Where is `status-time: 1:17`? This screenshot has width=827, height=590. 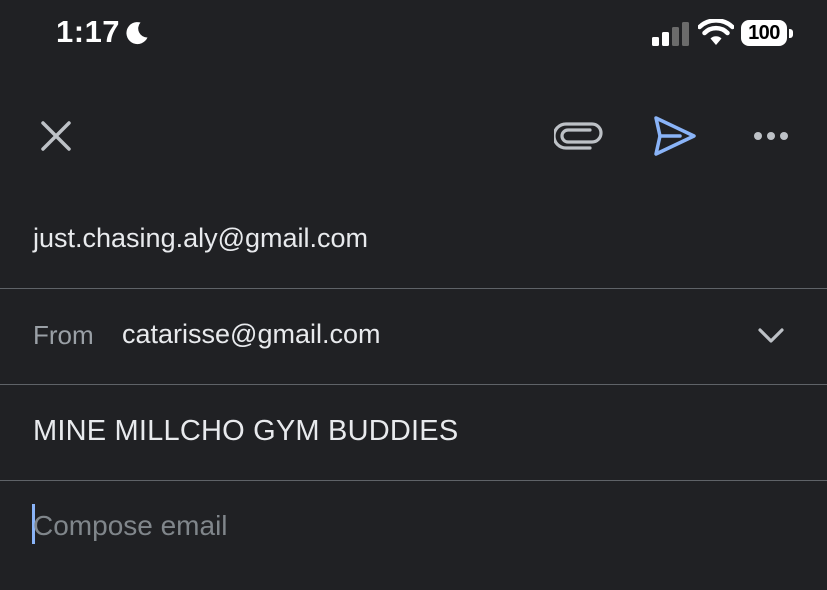
status-time: 1:17 is located at coordinates (88, 31).